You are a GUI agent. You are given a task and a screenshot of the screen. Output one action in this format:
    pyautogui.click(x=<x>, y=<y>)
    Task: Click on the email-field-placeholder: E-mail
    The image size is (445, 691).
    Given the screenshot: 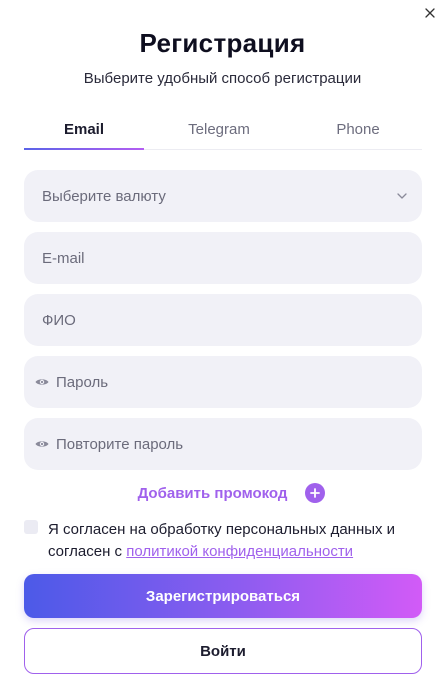 What is the action you would take?
    pyautogui.click(x=63, y=258)
    